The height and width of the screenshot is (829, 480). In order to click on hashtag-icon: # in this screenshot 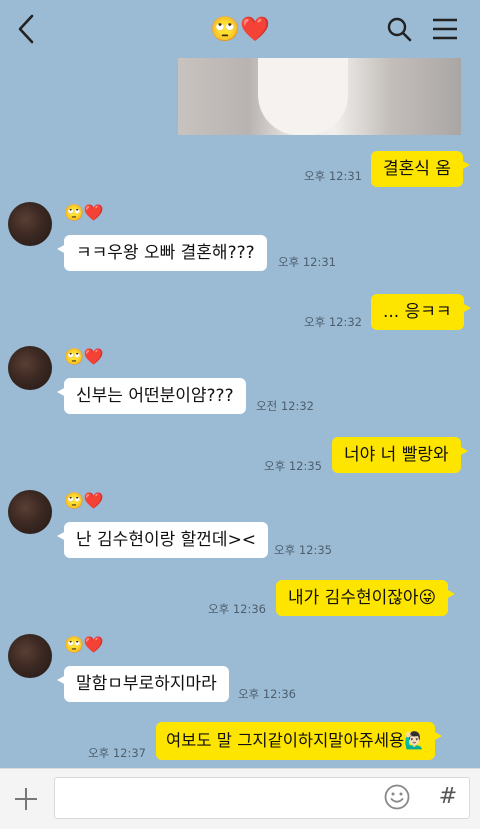, I will do `click(448, 796)`.